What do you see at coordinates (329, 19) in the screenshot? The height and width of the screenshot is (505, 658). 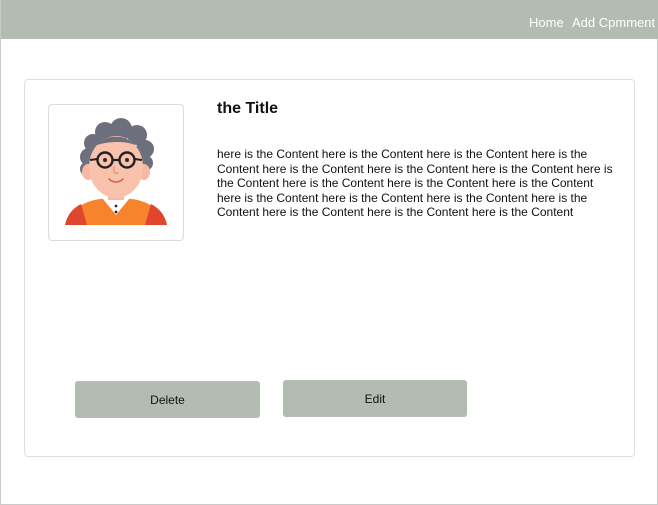 I see `navbar: Home Add Cpmment` at bounding box center [329, 19].